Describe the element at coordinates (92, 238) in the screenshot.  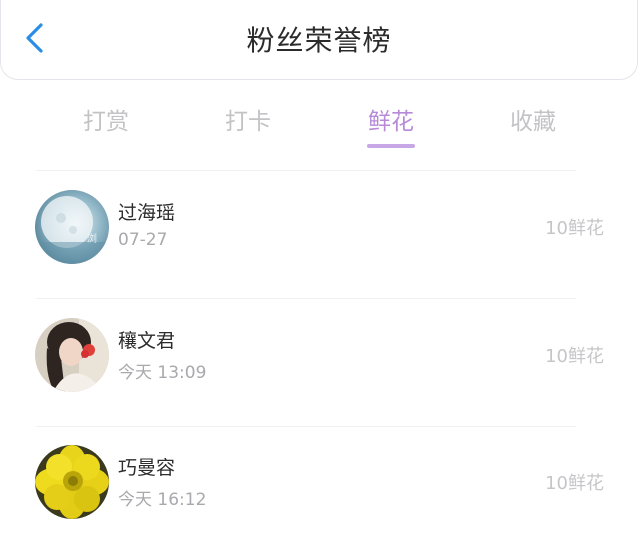
I see `svg-text: 浏` at that location.